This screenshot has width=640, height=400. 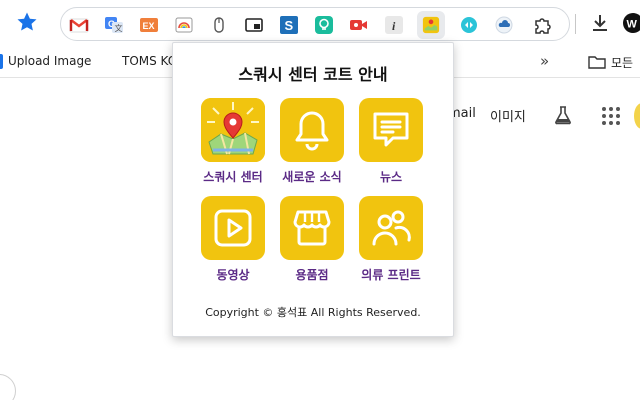 I want to click on svg-text: S, so click(x=289, y=25).